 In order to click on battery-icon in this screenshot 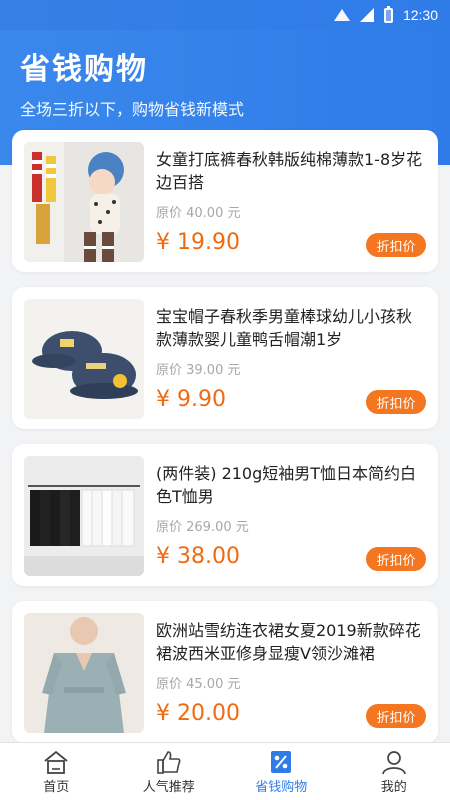, I will do `click(388, 14)`.